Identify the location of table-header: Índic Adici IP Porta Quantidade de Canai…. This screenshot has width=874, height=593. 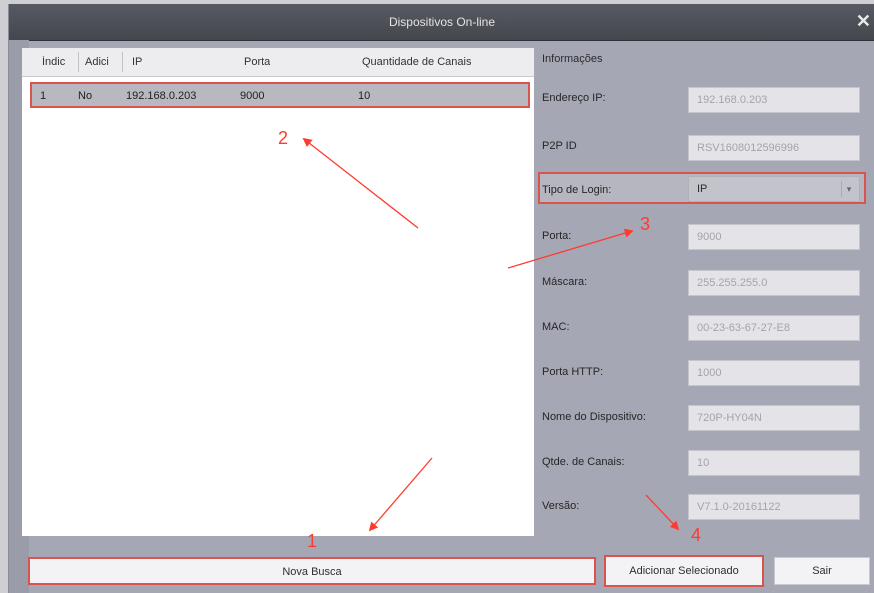
(278, 62).